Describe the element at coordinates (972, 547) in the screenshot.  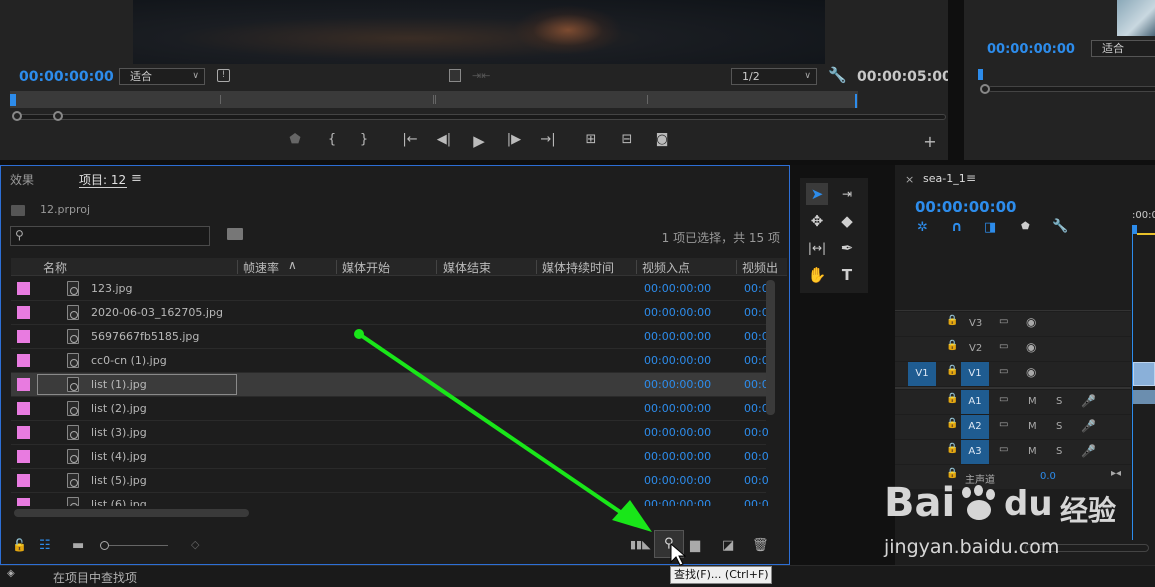
I see `watermark-url: jingyan.baidu.com` at that location.